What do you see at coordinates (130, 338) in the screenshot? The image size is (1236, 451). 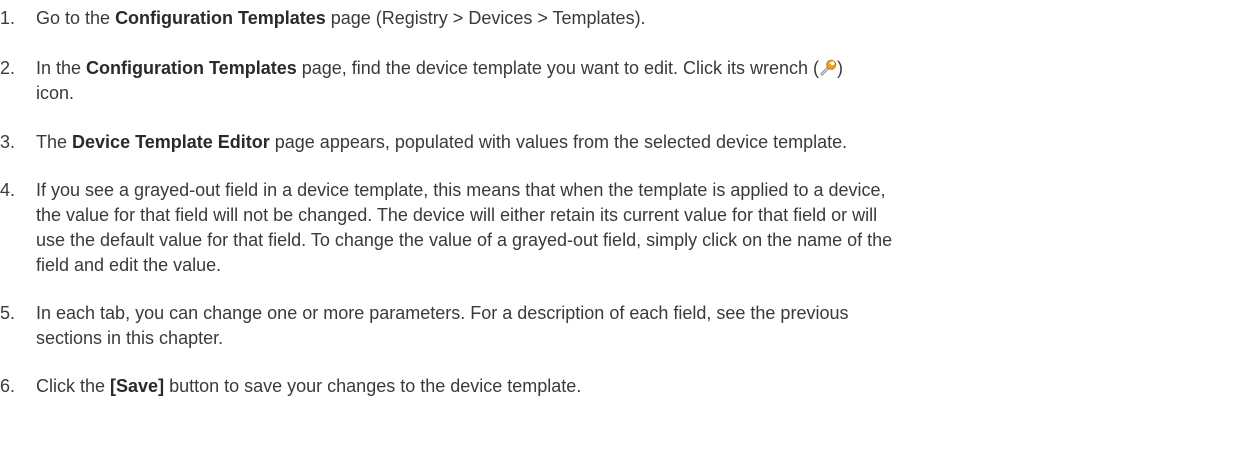 I see `step-line: sections in this chapter.` at bounding box center [130, 338].